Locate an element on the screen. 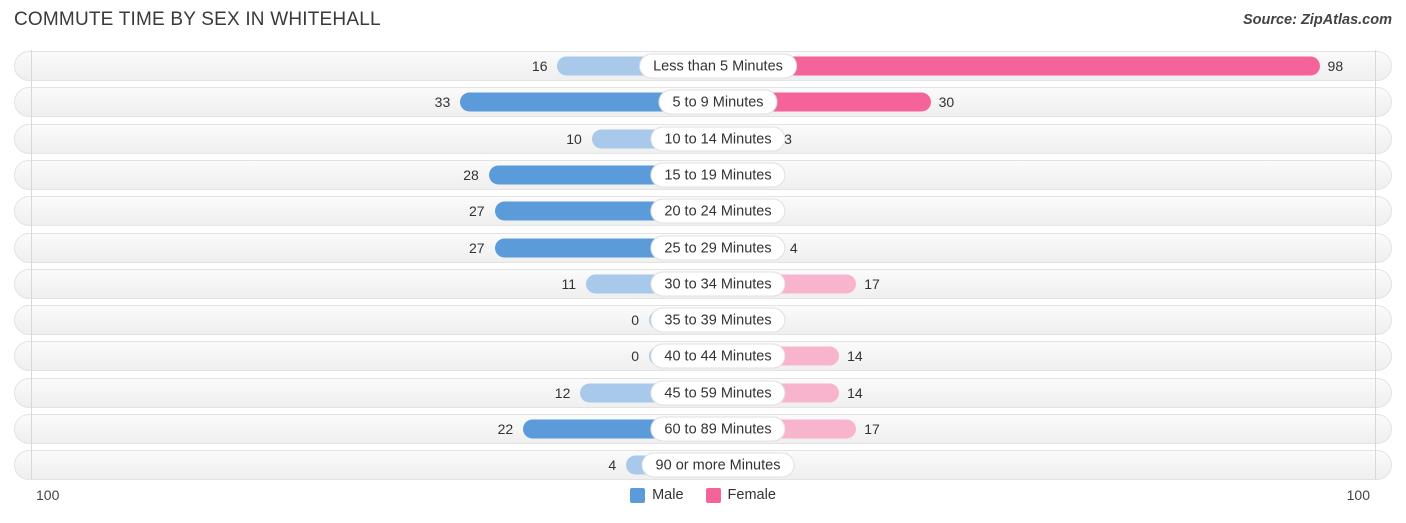 Image resolution: width=1406 pixels, height=523 pixels. category-label: 60 to 89 Minutes is located at coordinates (718, 429).